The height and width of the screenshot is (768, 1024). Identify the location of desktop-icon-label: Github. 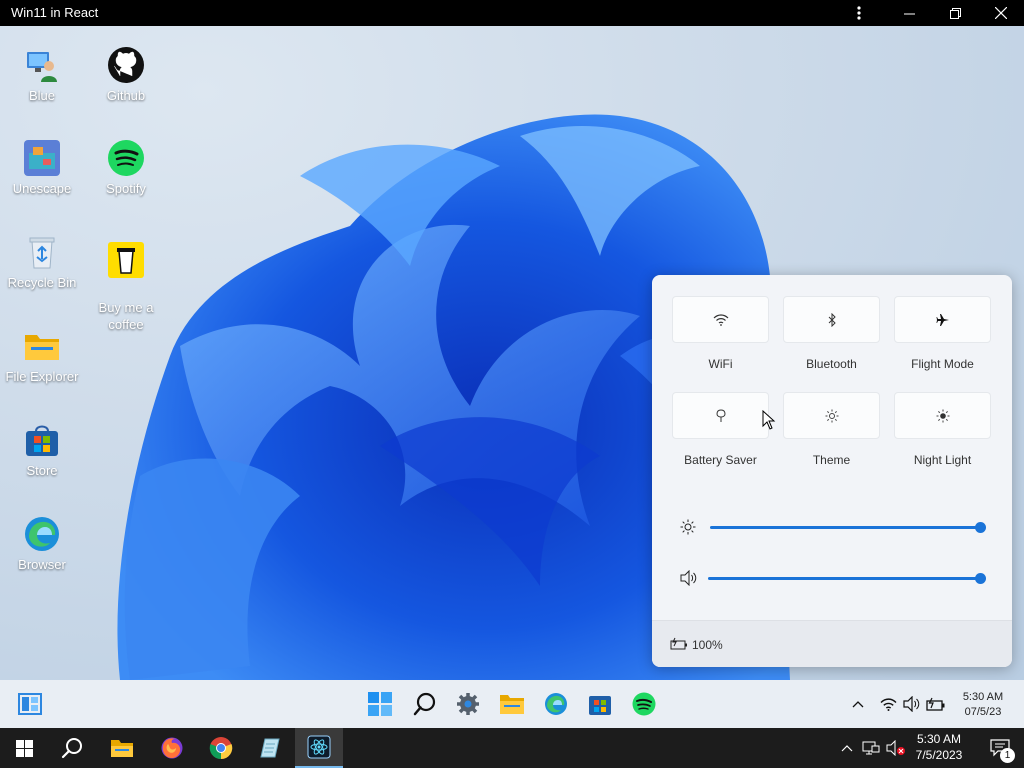
(126, 95).